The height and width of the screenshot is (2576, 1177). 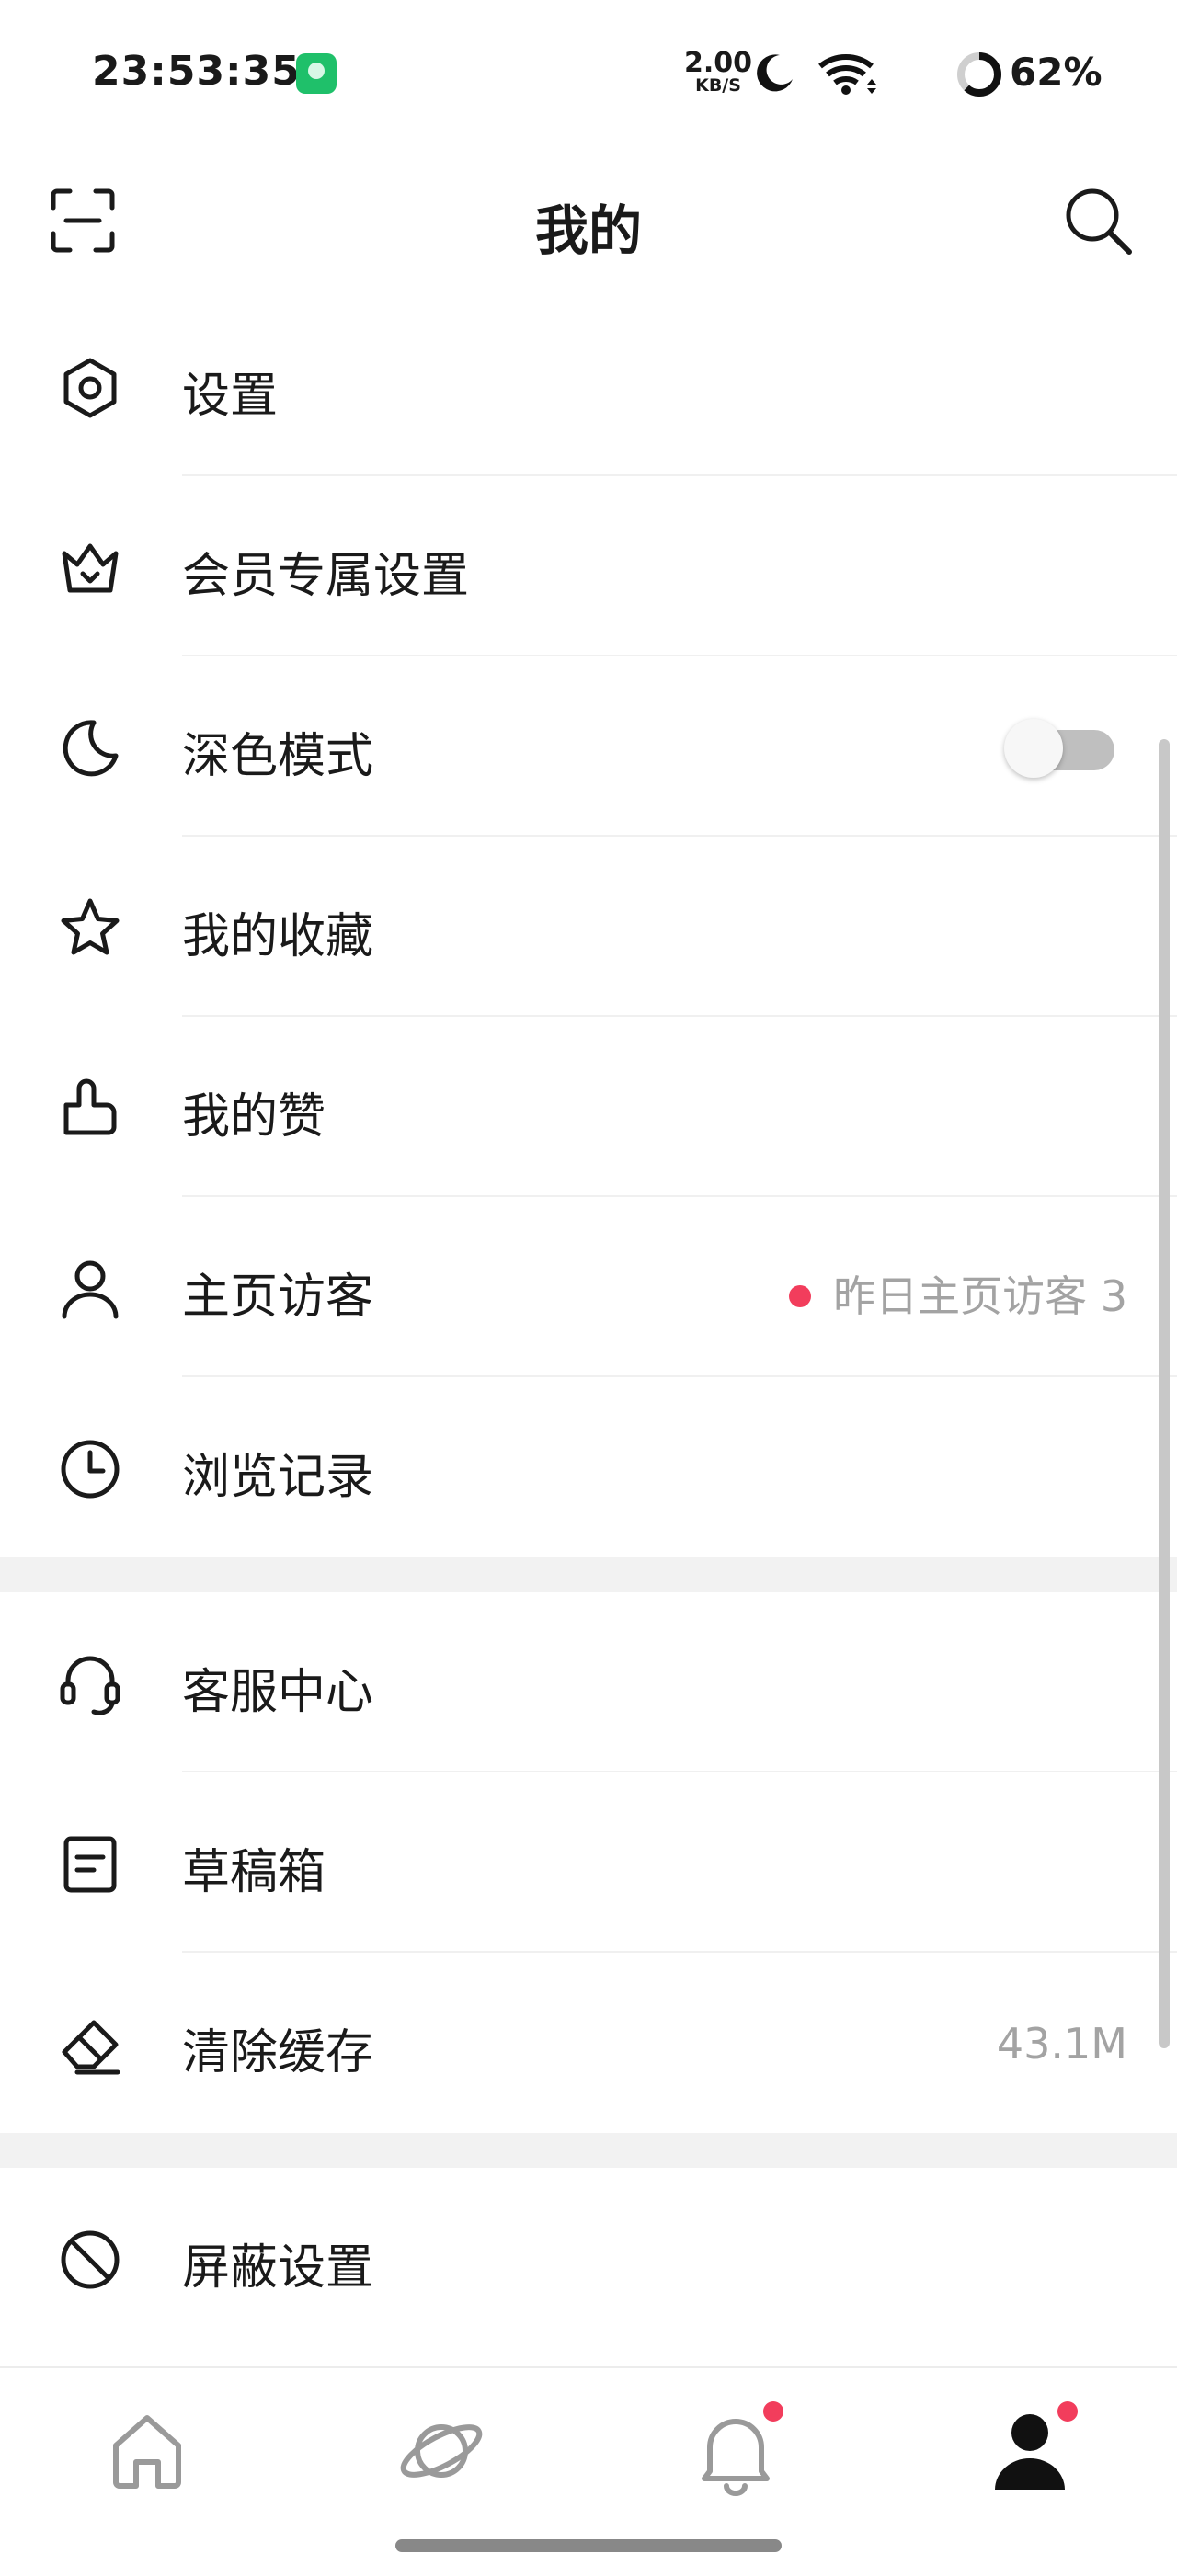 I want to click on network-speed: 2.00 KB/S, so click(x=718, y=72).